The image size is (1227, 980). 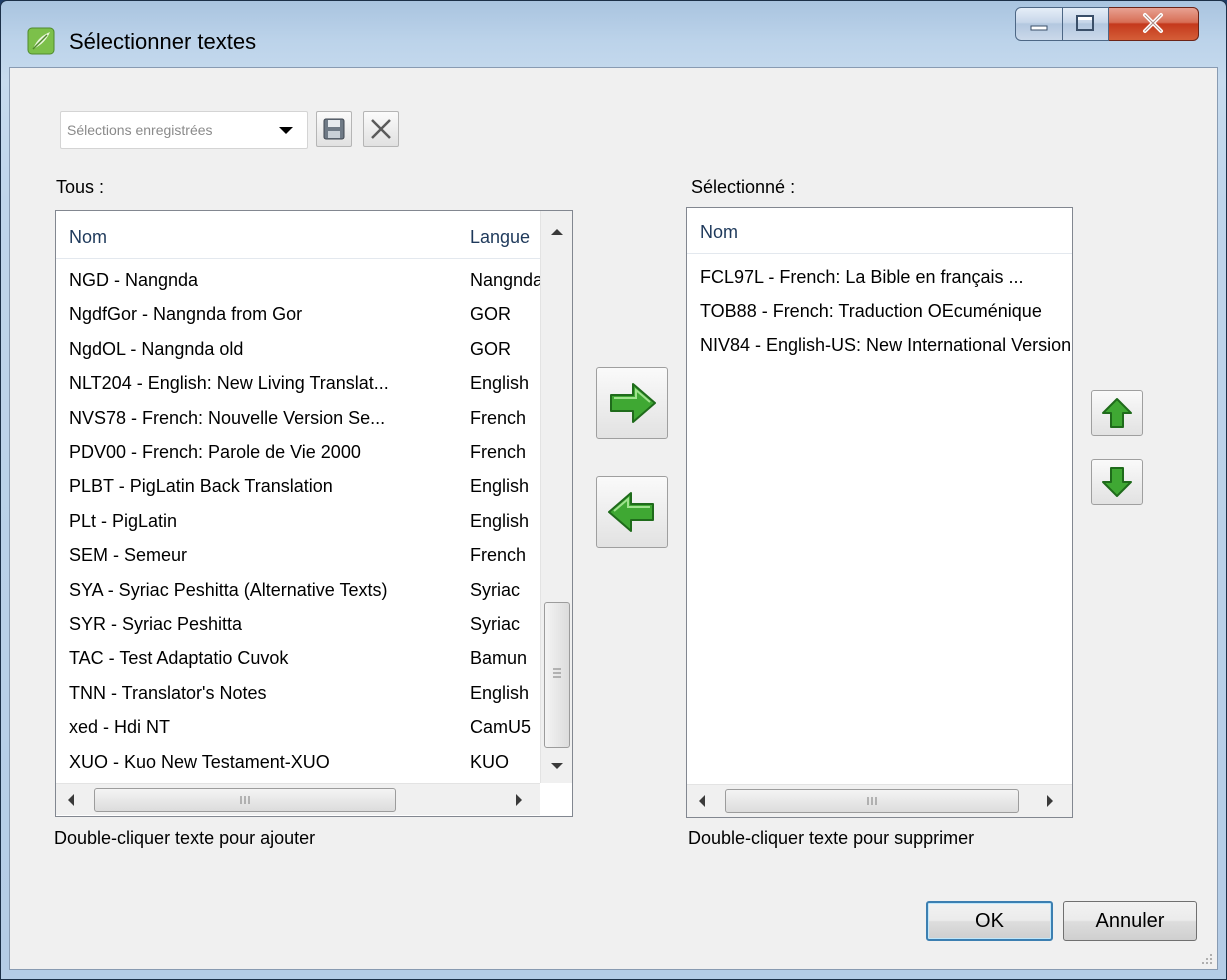 I want to click on text-name: TAC - Test Adaptatio Cuvok, so click(x=179, y=658).